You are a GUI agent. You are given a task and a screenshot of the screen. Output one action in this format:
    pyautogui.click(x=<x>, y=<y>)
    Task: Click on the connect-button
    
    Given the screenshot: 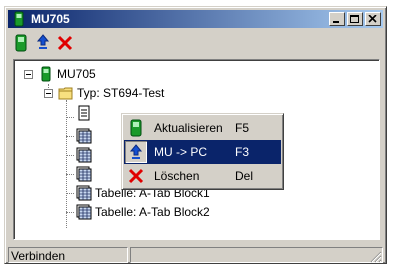 What is the action you would take?
    pyautogui.click(x=21, y=43)
    